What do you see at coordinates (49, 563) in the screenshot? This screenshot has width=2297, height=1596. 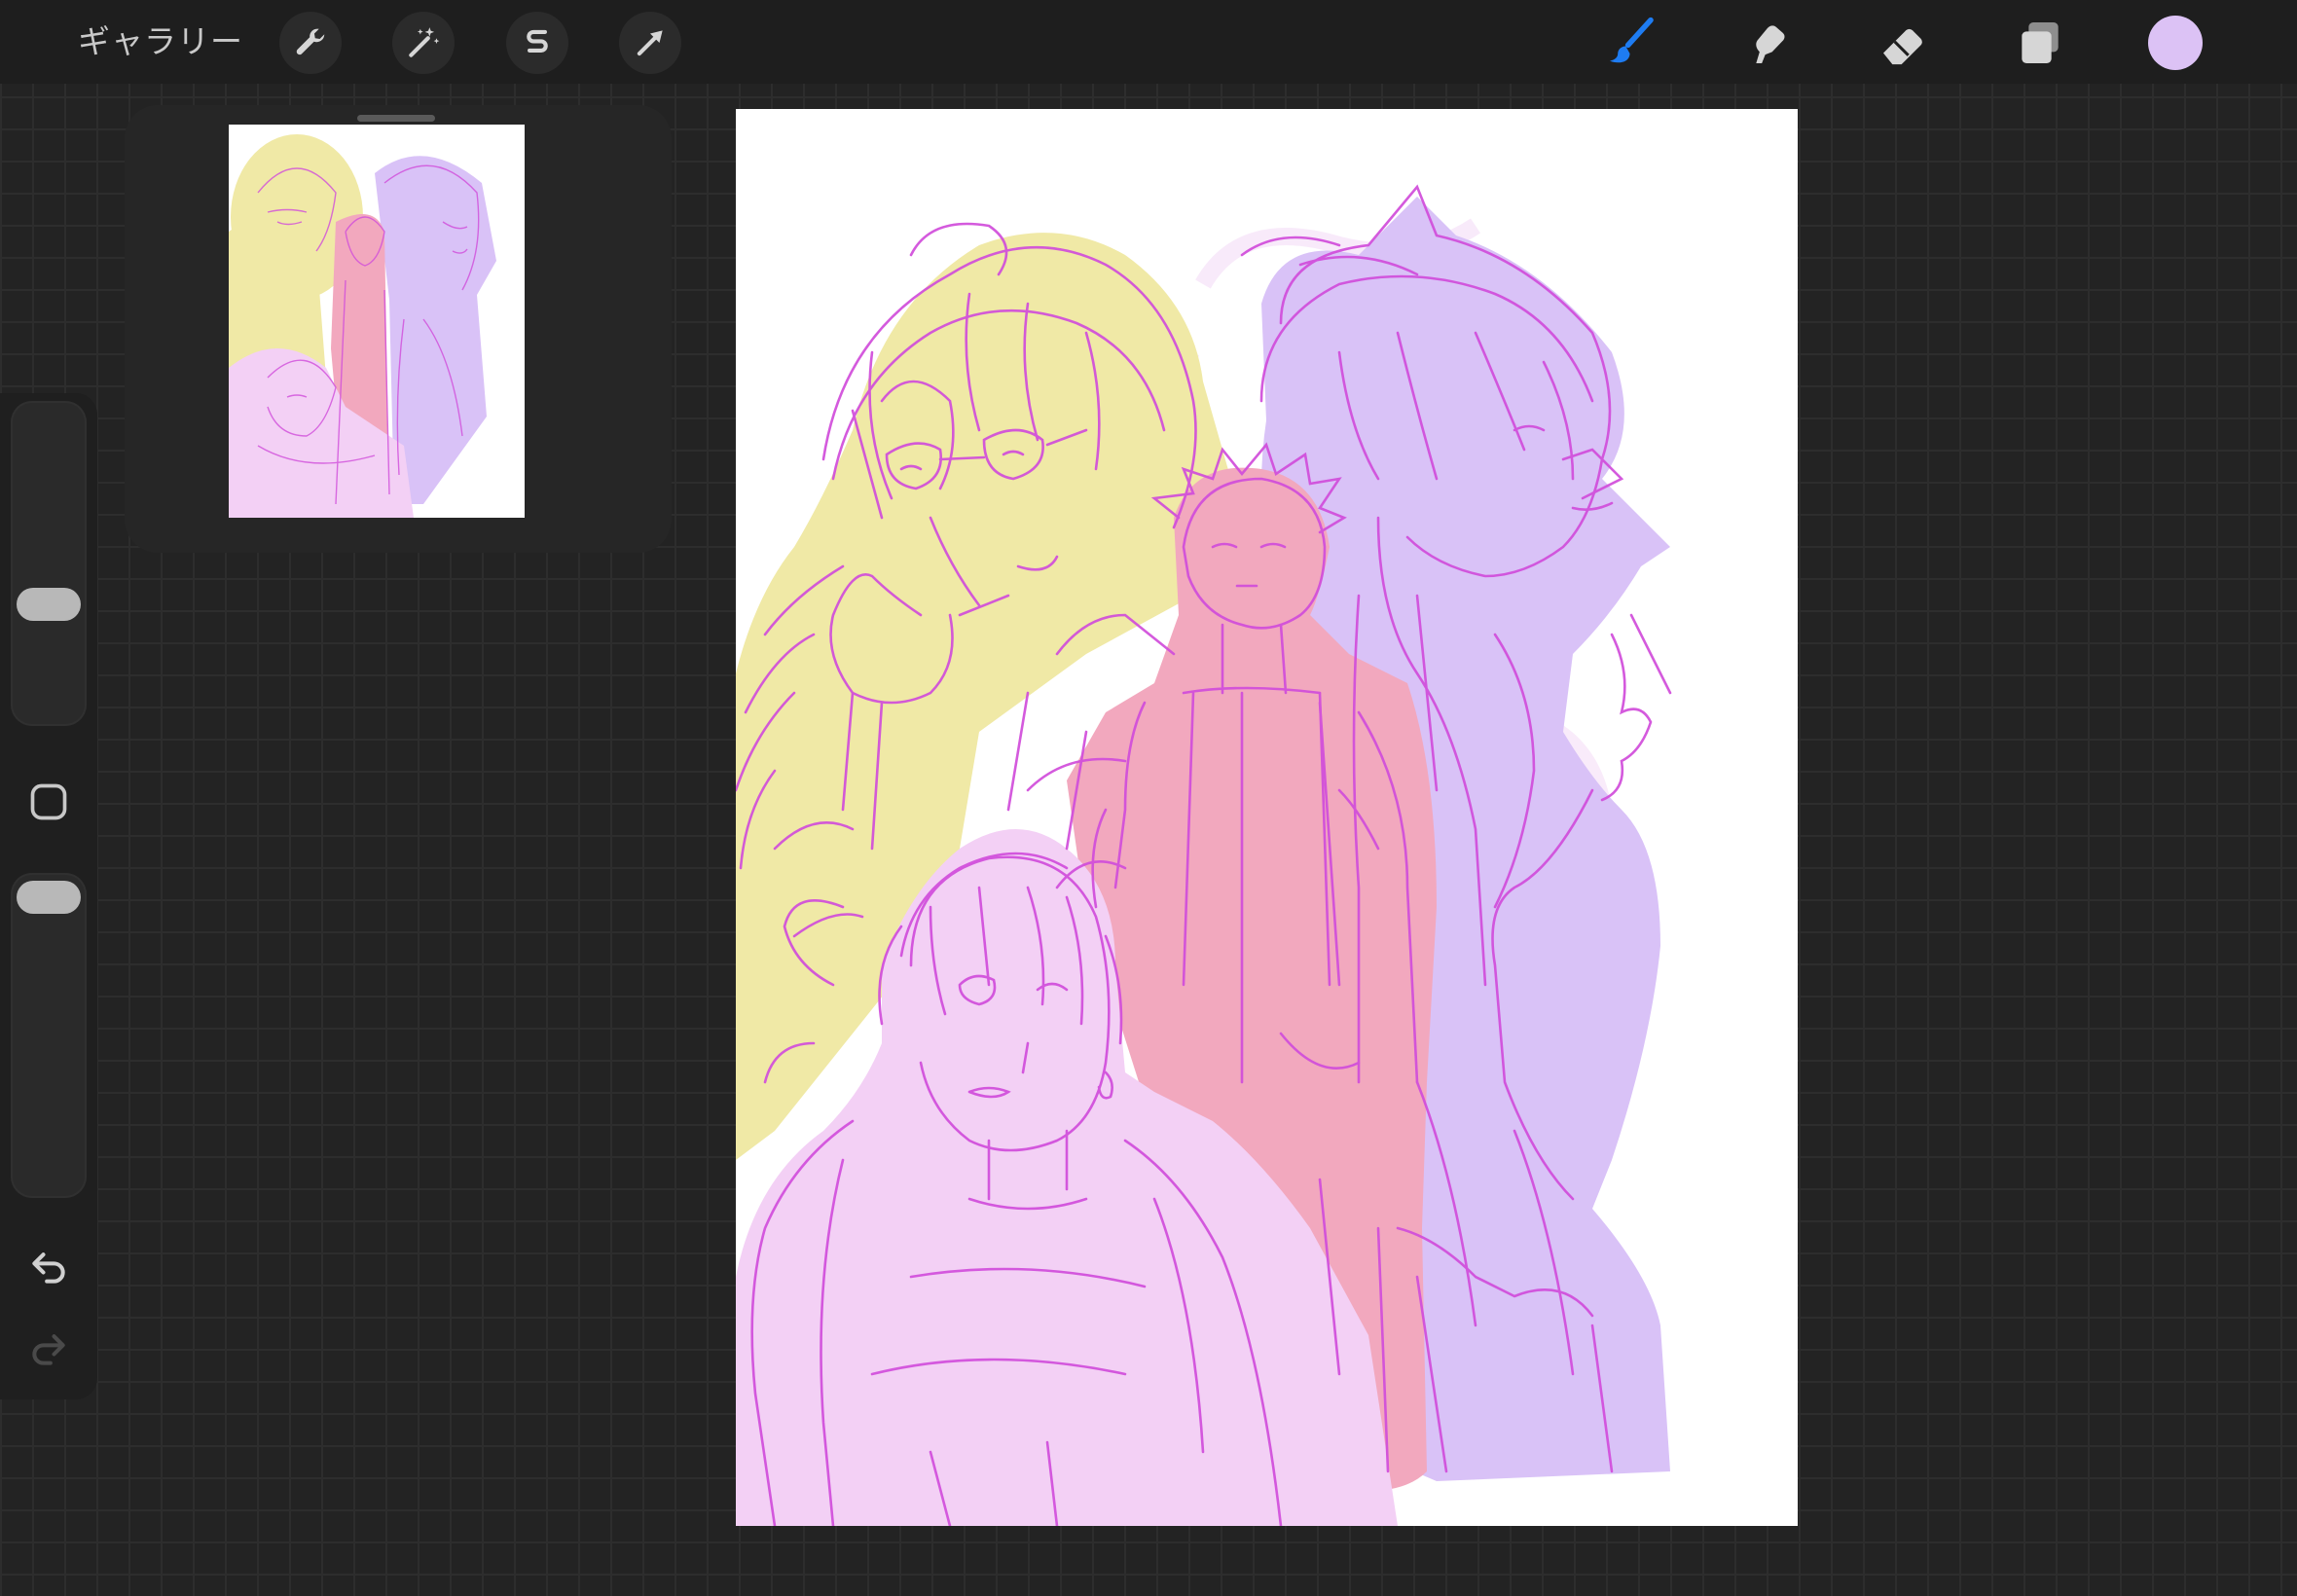 I see `brush-size-slider` at bounding box center [49, 563].